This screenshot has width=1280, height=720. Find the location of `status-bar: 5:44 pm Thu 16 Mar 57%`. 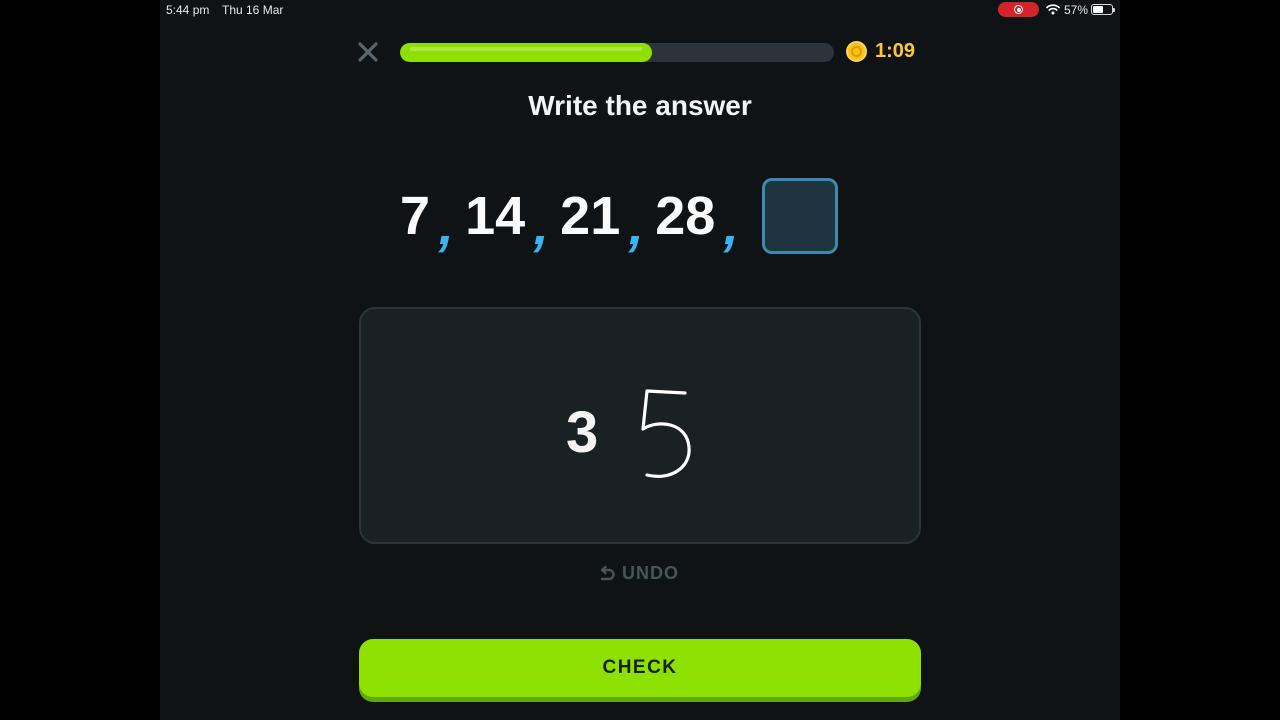

status-bar: 5:44 pm Thu 16 Mar 57% is located at coordinates (640, 10).